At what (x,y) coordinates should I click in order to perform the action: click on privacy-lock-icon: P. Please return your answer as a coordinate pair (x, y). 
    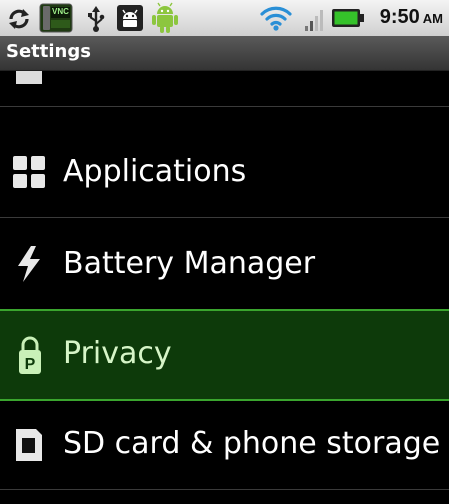
    Looking at the image, I should click on (30, 355).